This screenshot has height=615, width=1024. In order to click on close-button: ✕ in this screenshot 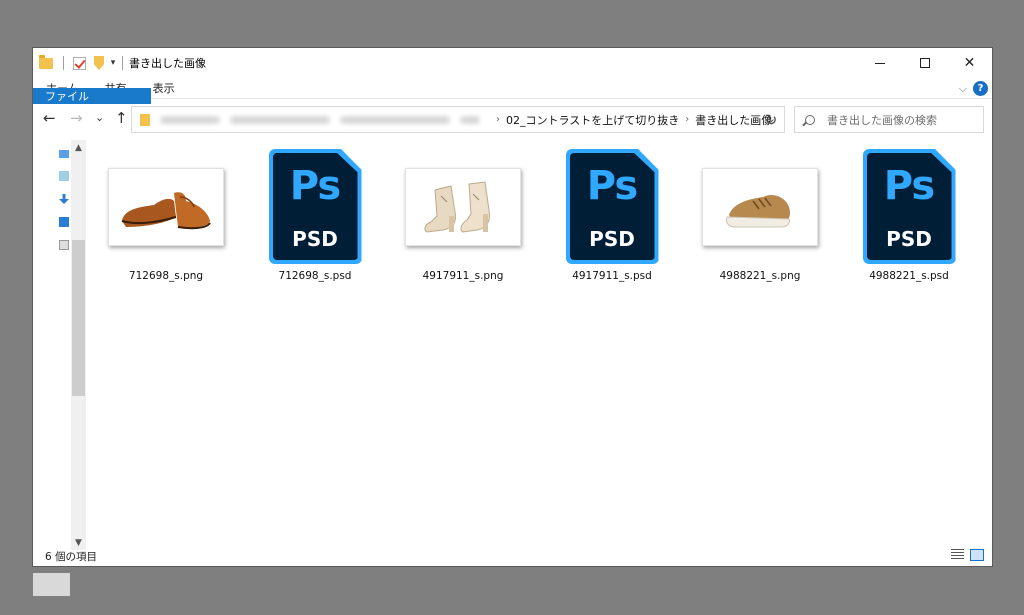, I will do `click(969, 63)`.